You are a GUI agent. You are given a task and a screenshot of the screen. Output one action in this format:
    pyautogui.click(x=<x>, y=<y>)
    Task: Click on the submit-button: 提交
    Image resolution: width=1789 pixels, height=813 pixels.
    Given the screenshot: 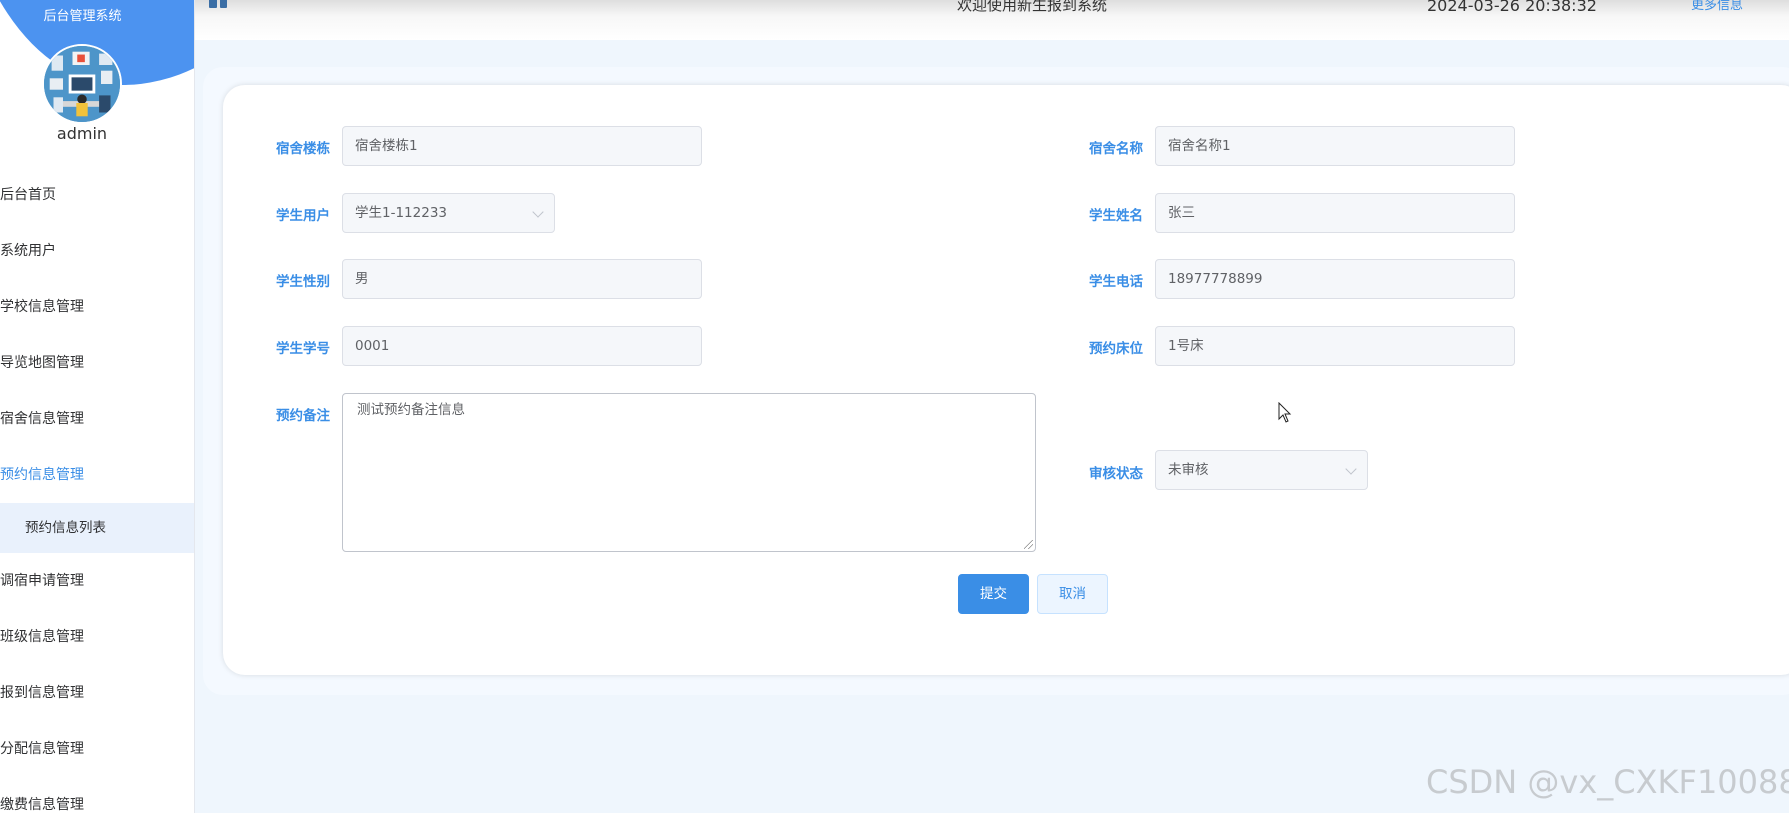 What is the action you would take?
    pyautogui.click(x=993, y=594)
    